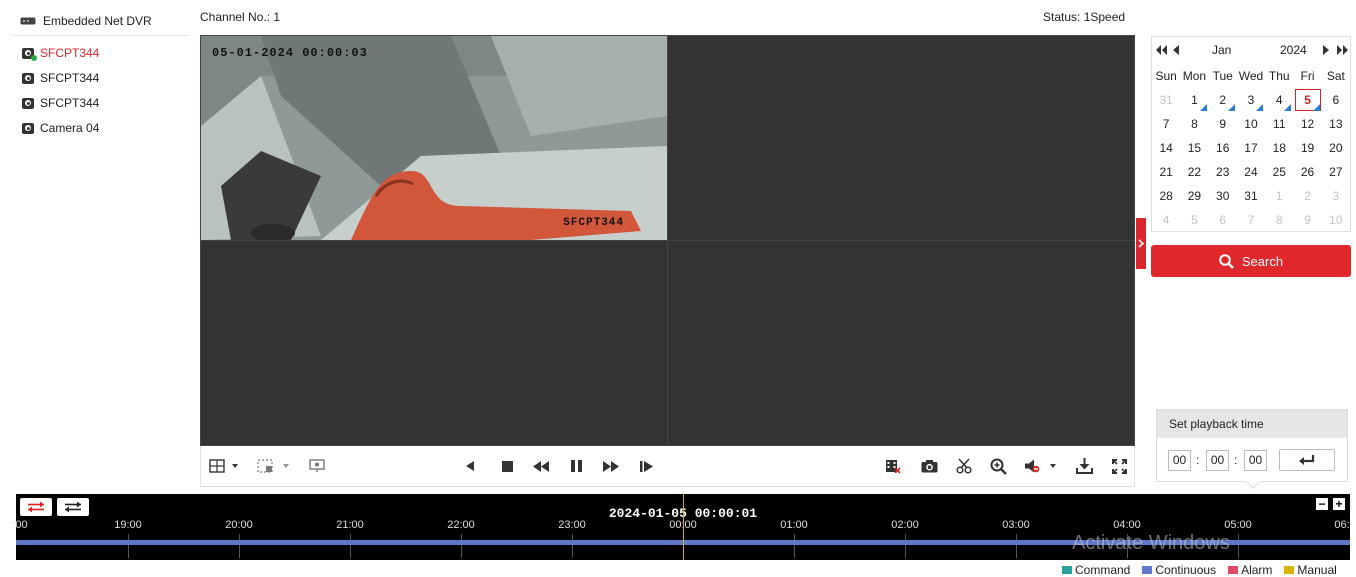  Describe the element at coordinates (1179, 460) in the screenshot. I see `hour-input: 00` at that location.